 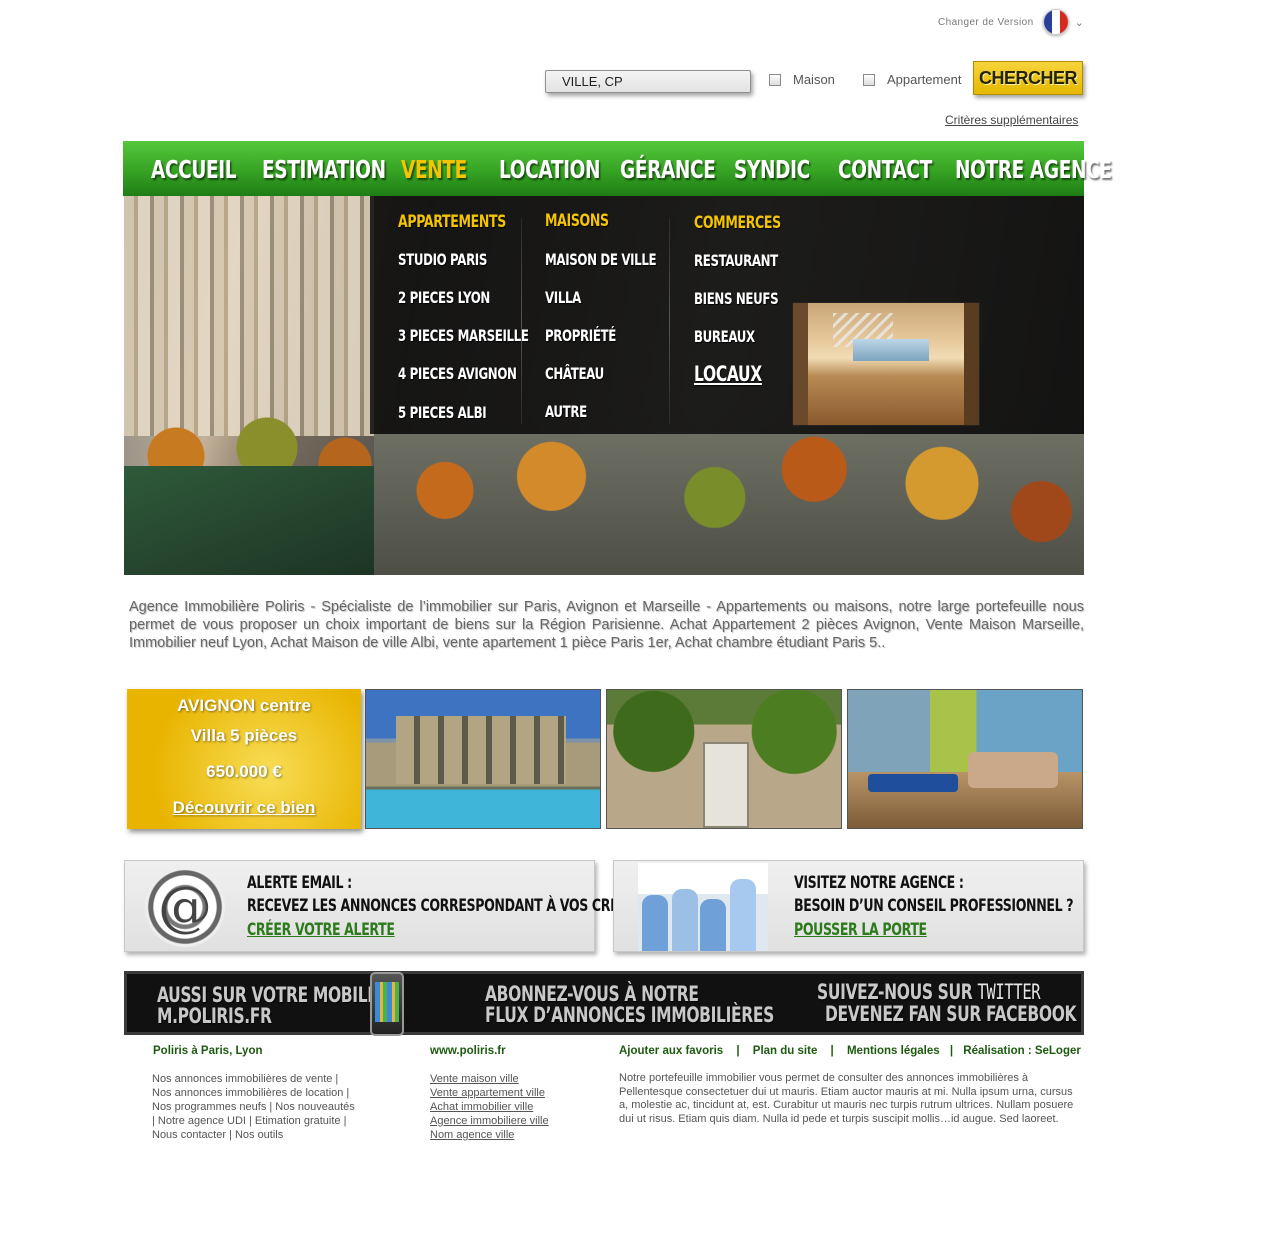 What do you see at coordinates (986, 22) in the screenshot?
I see `version-label: Changer de Version` at bounding box center [986, 22].